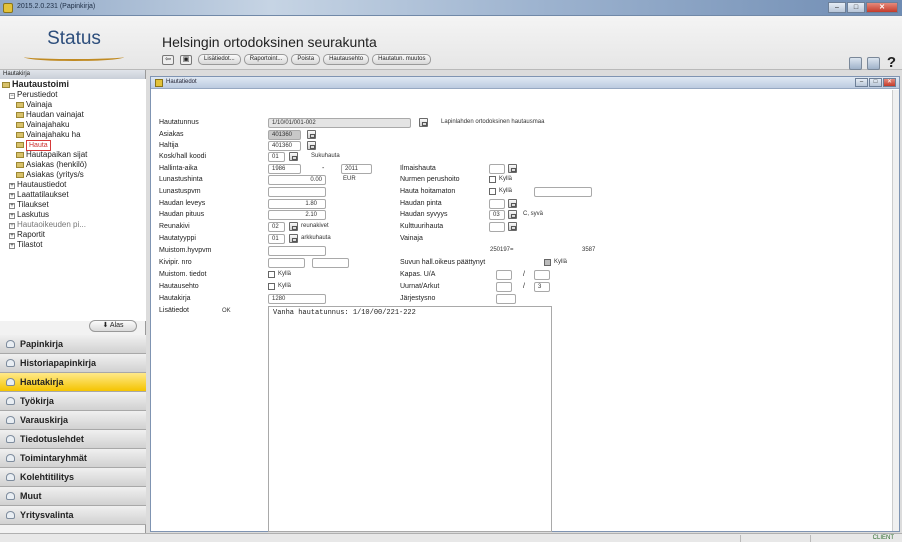 The height and width of the screenshot is (542, 902). What do you see at coordinates (512, 214) in the screenshot?
I see `haudan-syvyys-lookup-button` at bounding box center [512, 214].